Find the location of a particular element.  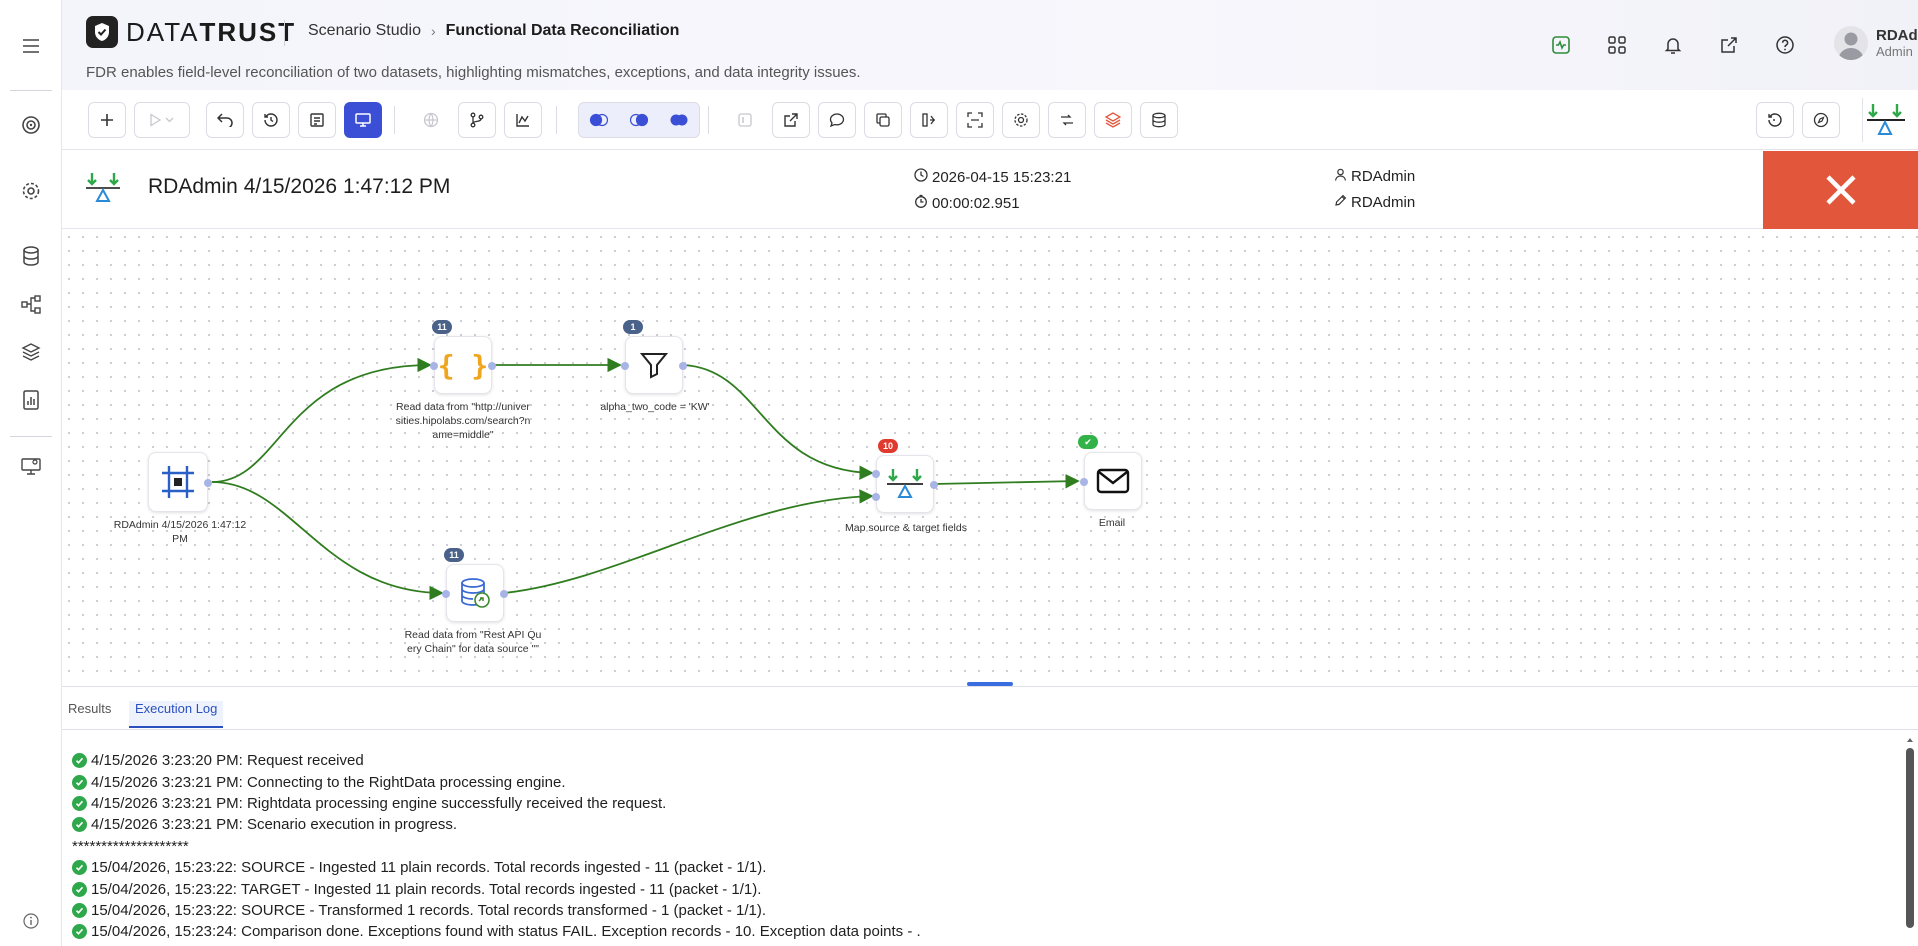

share-nodes-icon is located at coordinates (31, 304).